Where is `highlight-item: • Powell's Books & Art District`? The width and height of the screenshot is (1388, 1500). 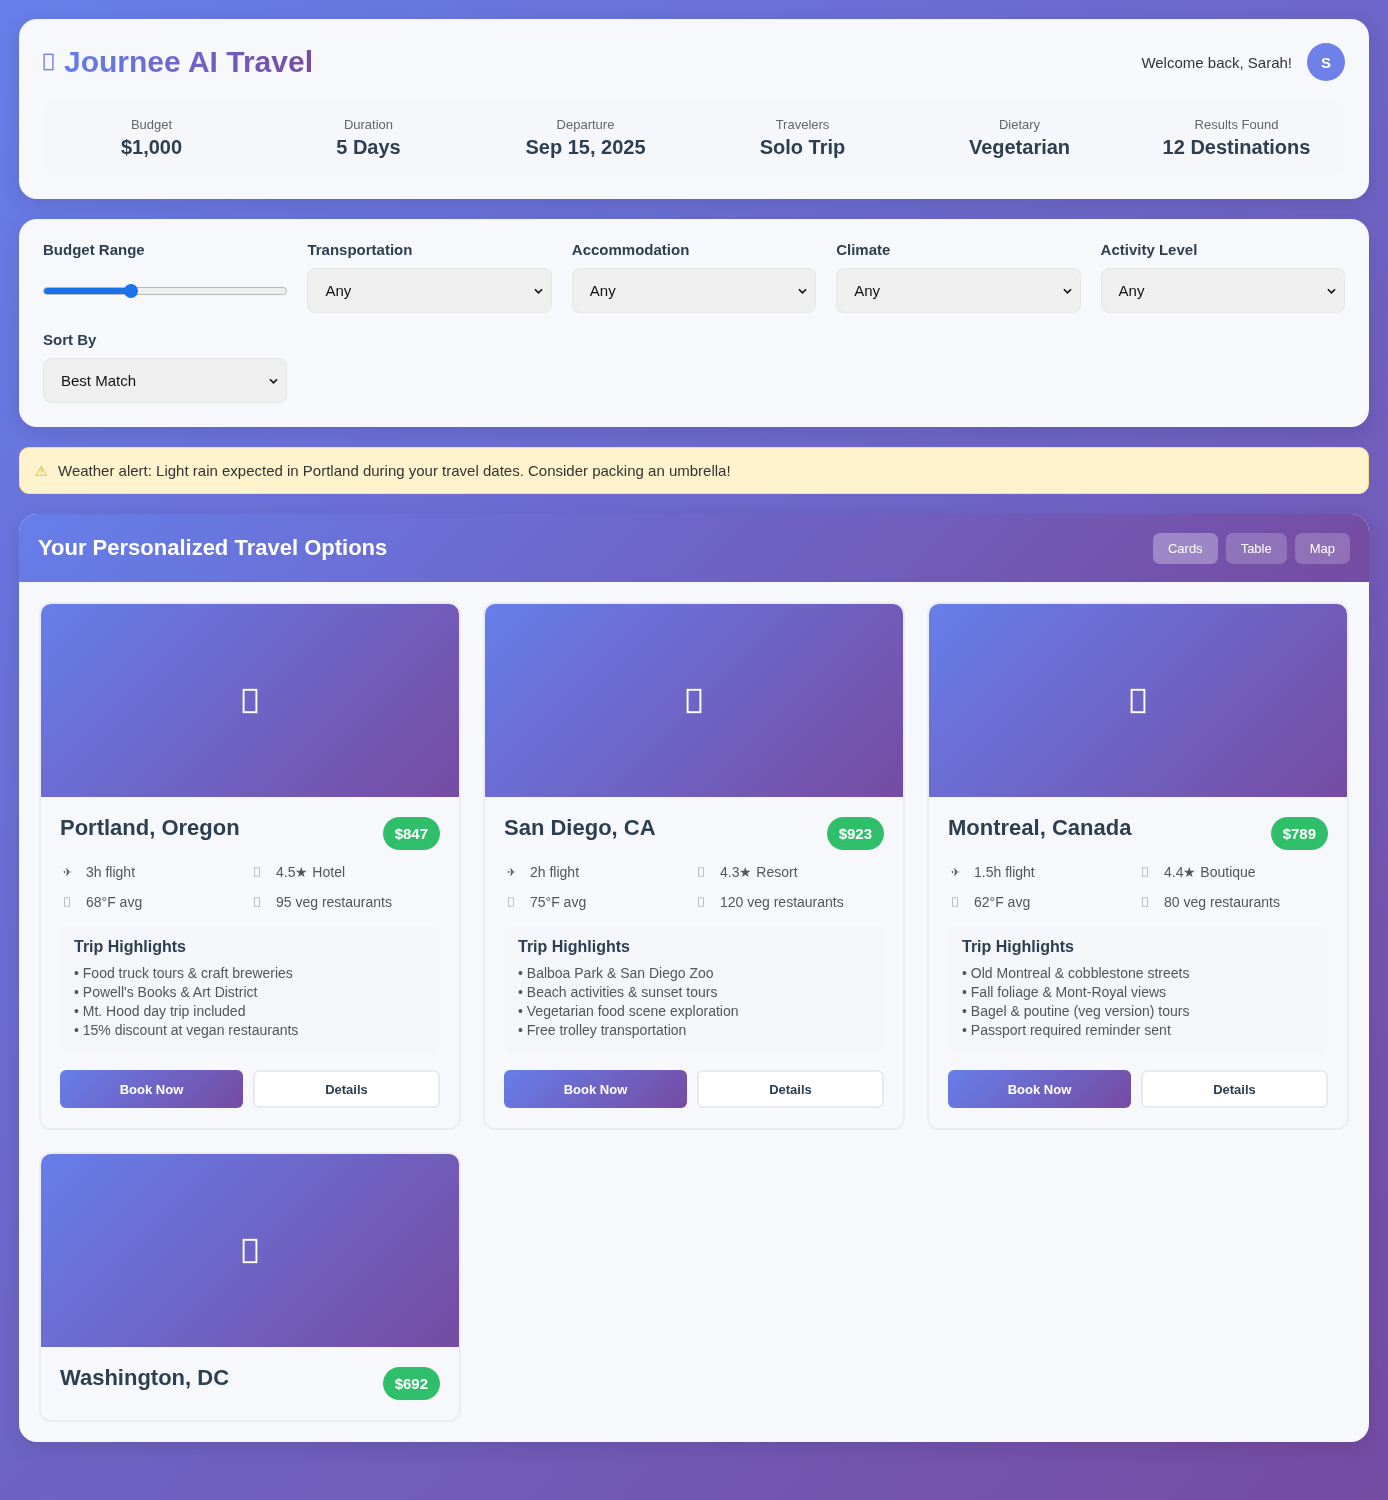 highlight-item: • Powell's Books & Art District is located at coordinates (166, 992).